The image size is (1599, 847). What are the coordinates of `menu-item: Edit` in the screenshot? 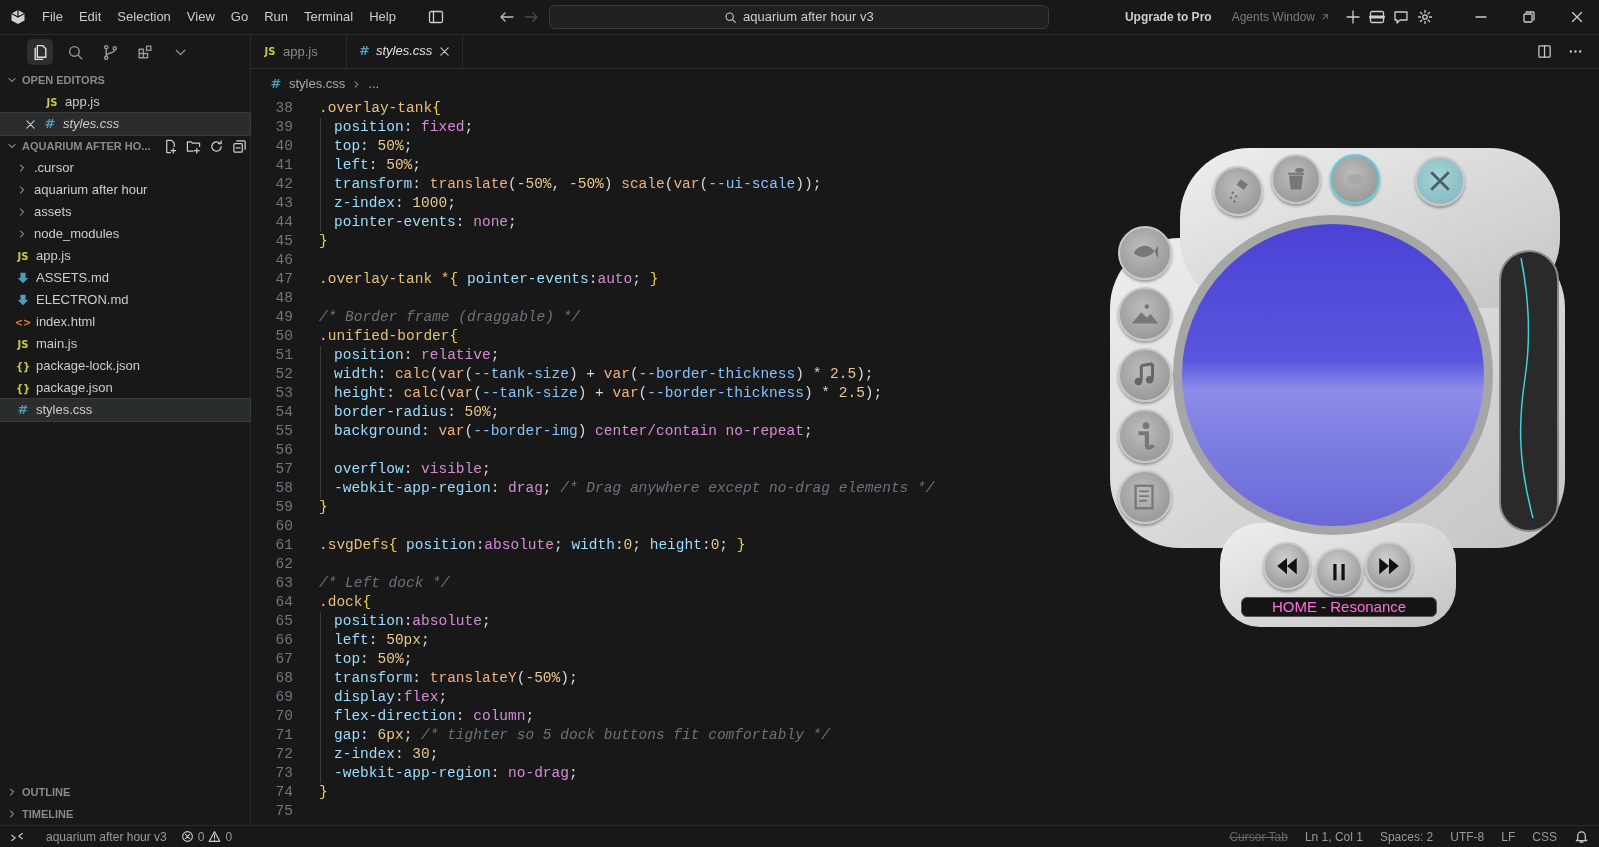 It's located at (90, 17).